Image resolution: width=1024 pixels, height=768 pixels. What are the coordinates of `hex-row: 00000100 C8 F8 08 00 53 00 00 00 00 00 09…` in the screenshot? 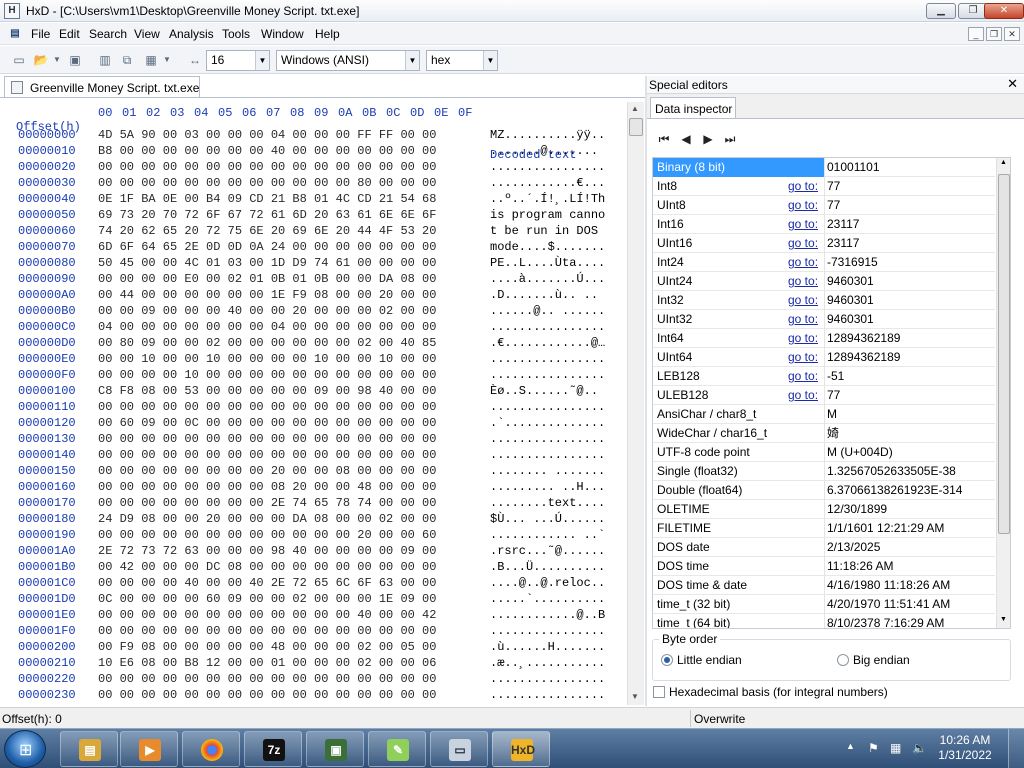 It's located at (313, 392).